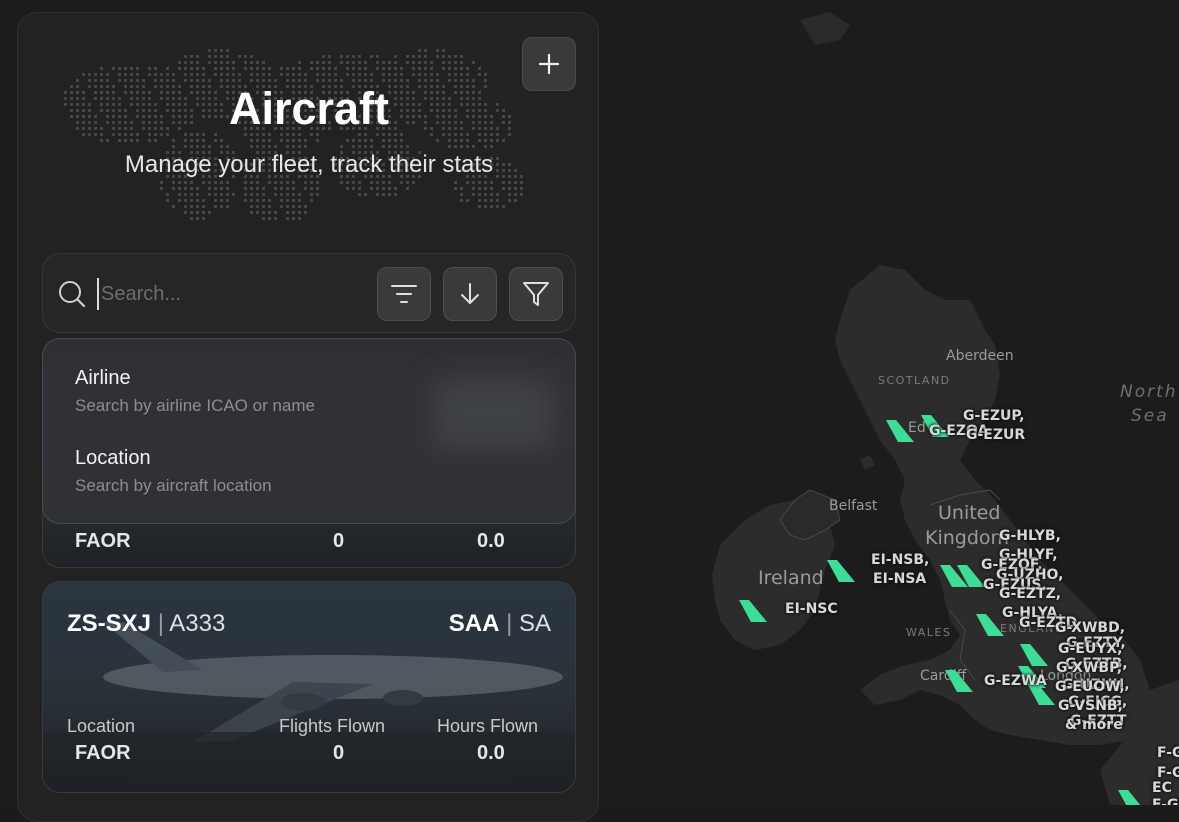  What do you see at coordinates (899, 579) in the screenshot?
I see `aircraft-label: EI-NSA` at bounding box center [899, 579].